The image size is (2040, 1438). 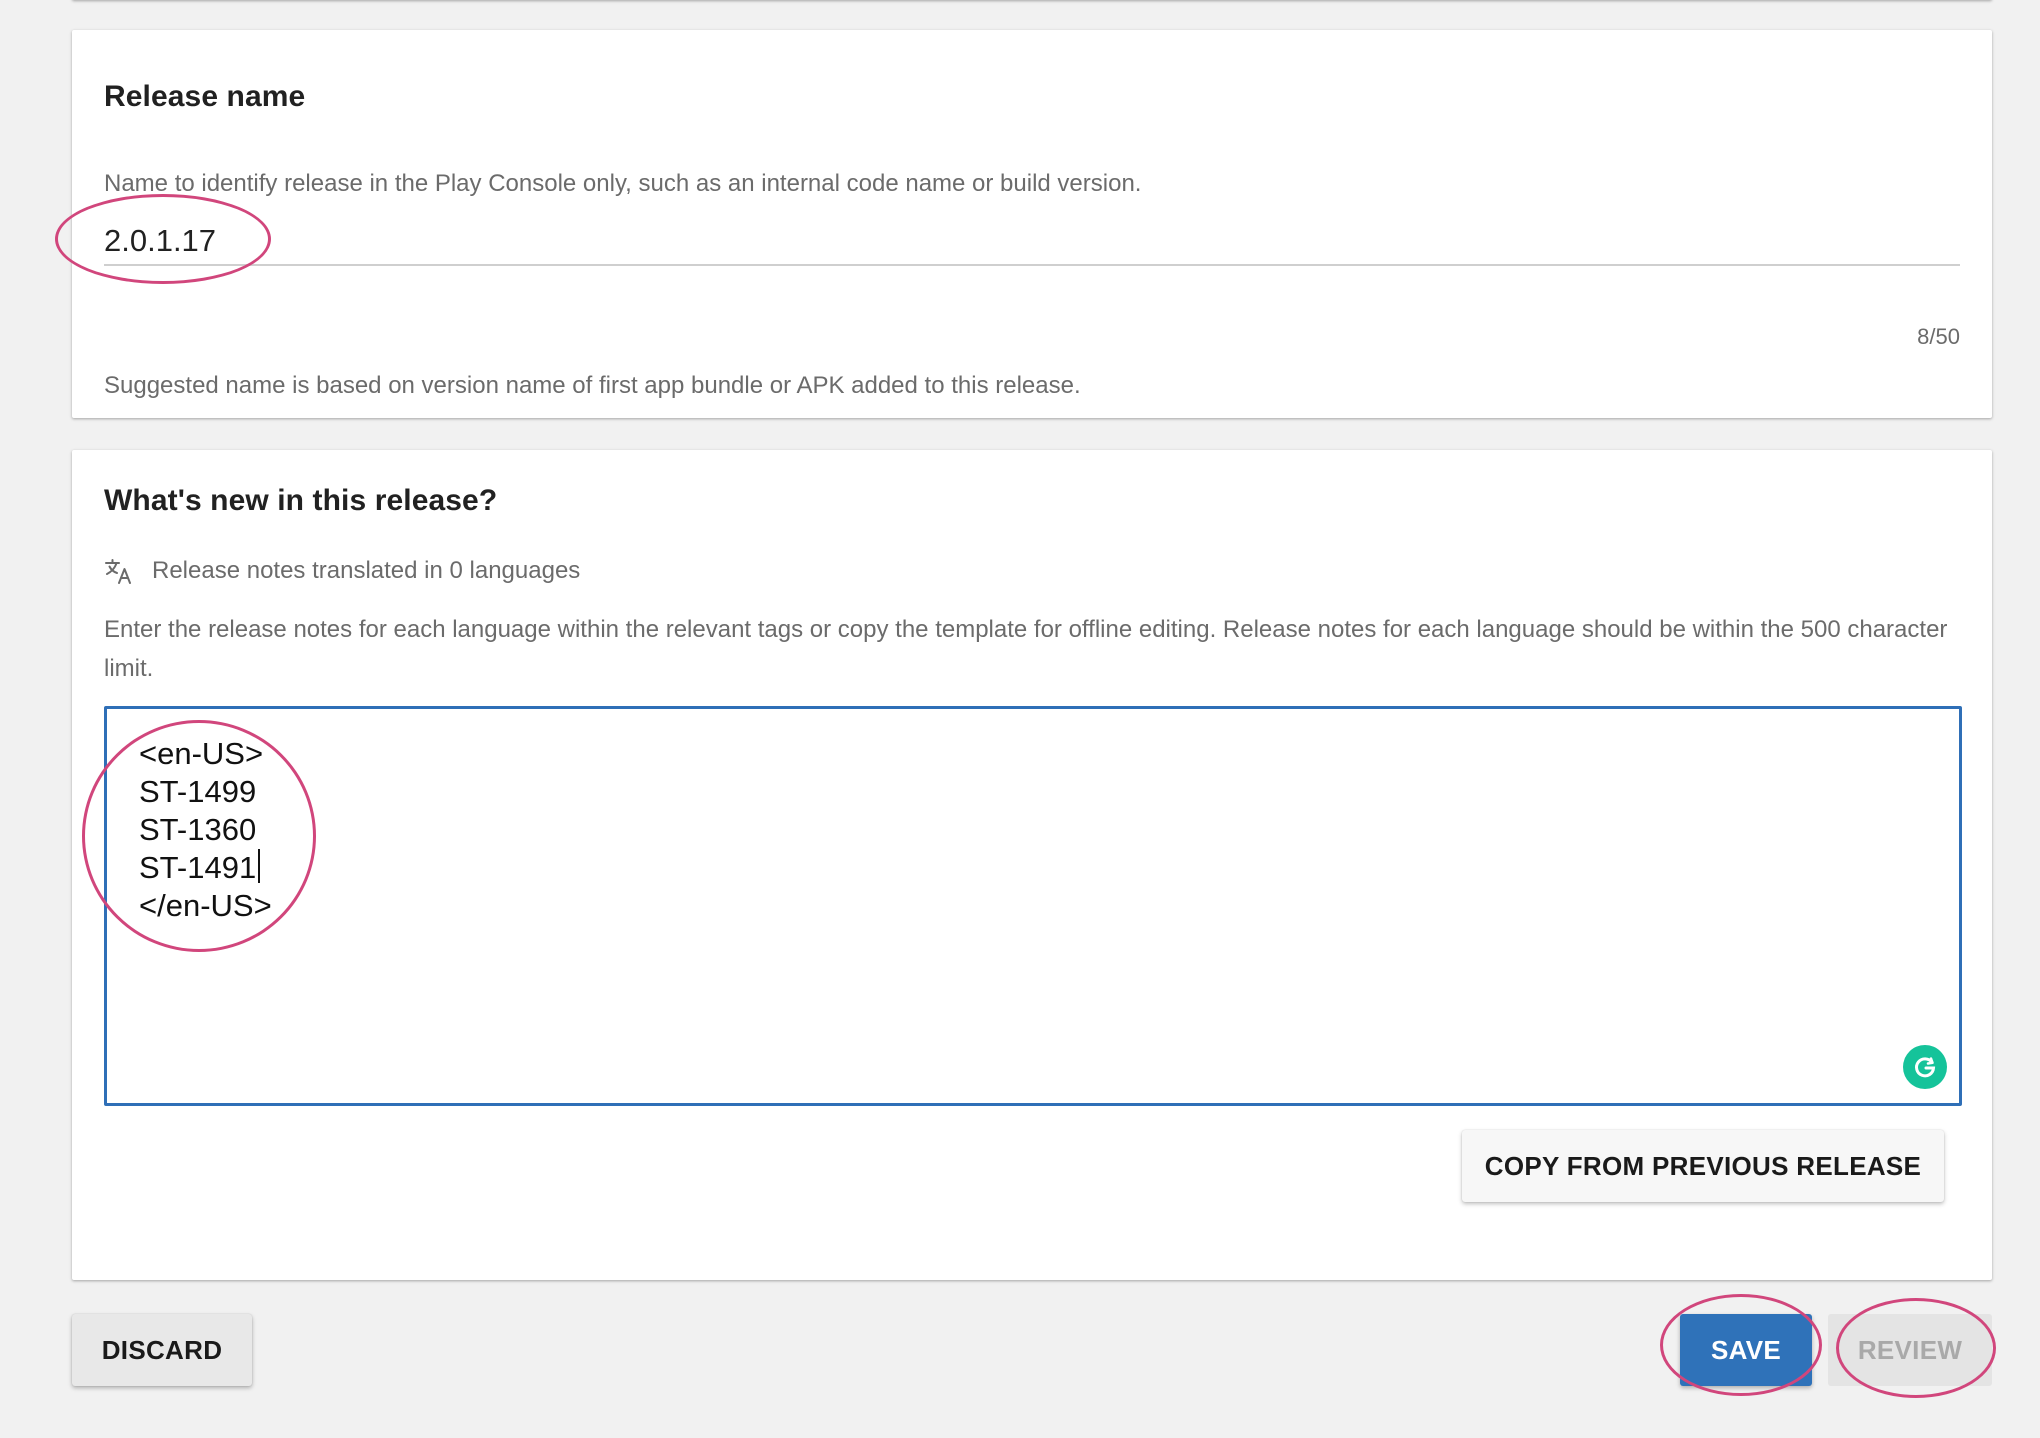 I want to click on review-button: REVIEW, so click(x=1910, y=1350).